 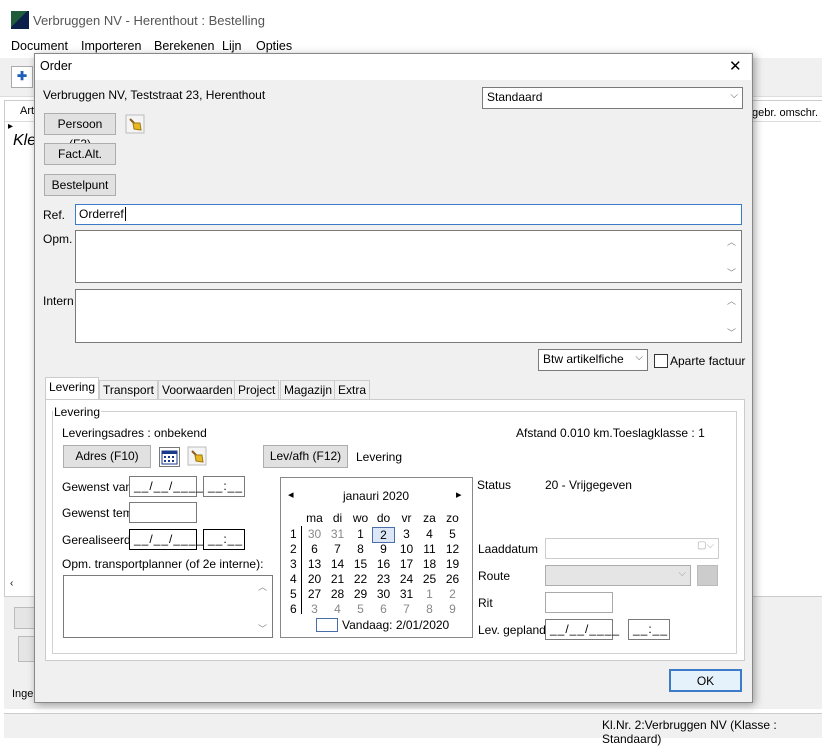 What do you see at coordinates (58, 301) in the screenshot?
I see `intern-label: Intern` at bounding box center [58, 301].